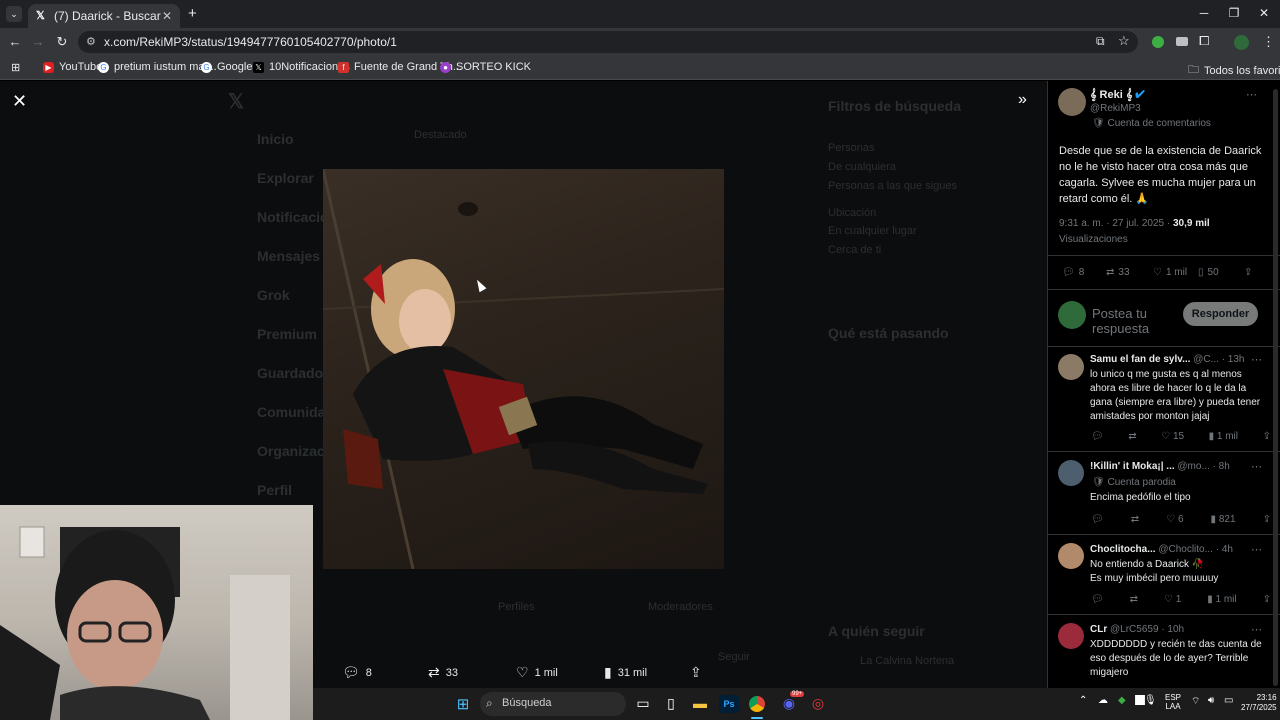 The image size is (1280, 720). I want to click on taskbar-search: ⌕ Búsqueda, so click(553, 704).